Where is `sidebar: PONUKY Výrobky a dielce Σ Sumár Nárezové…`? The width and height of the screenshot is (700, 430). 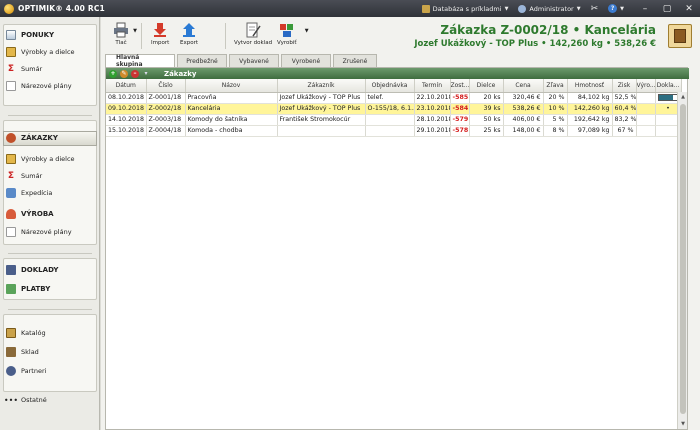
sidebar: PONUKY Výrobky a dielce Σ Sumár Nárezové… is located at coordinates (50, 223).